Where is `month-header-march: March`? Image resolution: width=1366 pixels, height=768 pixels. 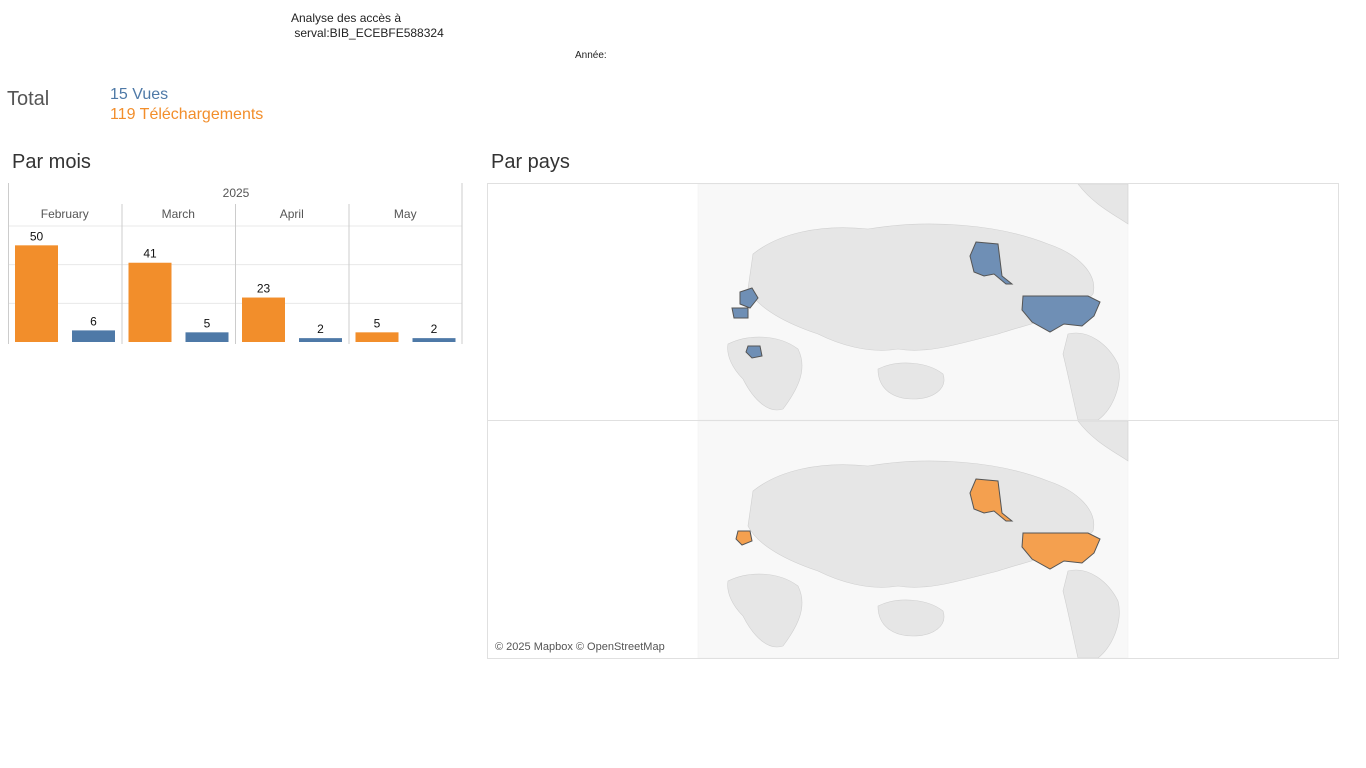
month-header-march: March is located at coordinates (178, 214).